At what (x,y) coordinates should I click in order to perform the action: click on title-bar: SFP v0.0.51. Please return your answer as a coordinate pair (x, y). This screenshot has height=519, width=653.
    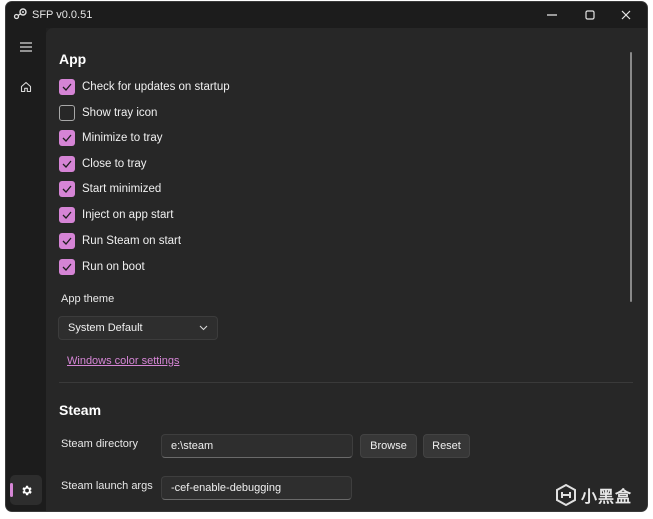
    Looking at the image, I should click on (326, 15).